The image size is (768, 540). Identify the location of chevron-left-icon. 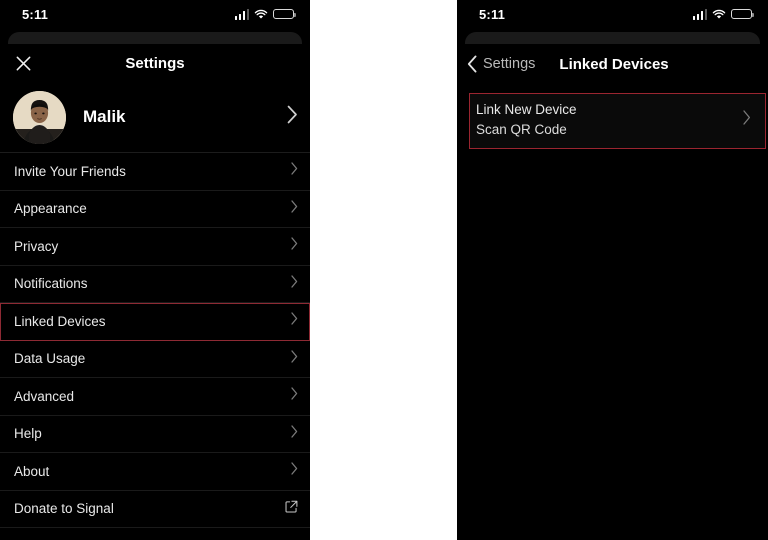
(472, 64).